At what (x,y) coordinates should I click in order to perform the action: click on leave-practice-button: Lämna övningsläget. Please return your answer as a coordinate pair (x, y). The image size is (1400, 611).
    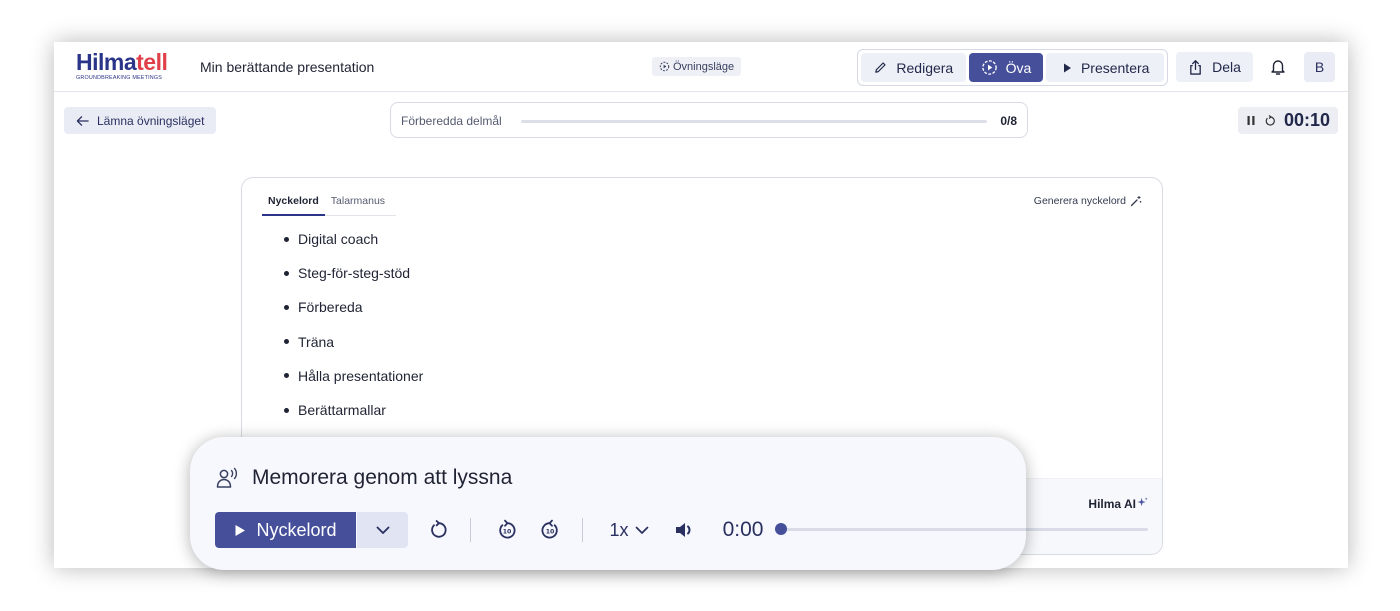
    Looking at the image, I should click on (140, 120).